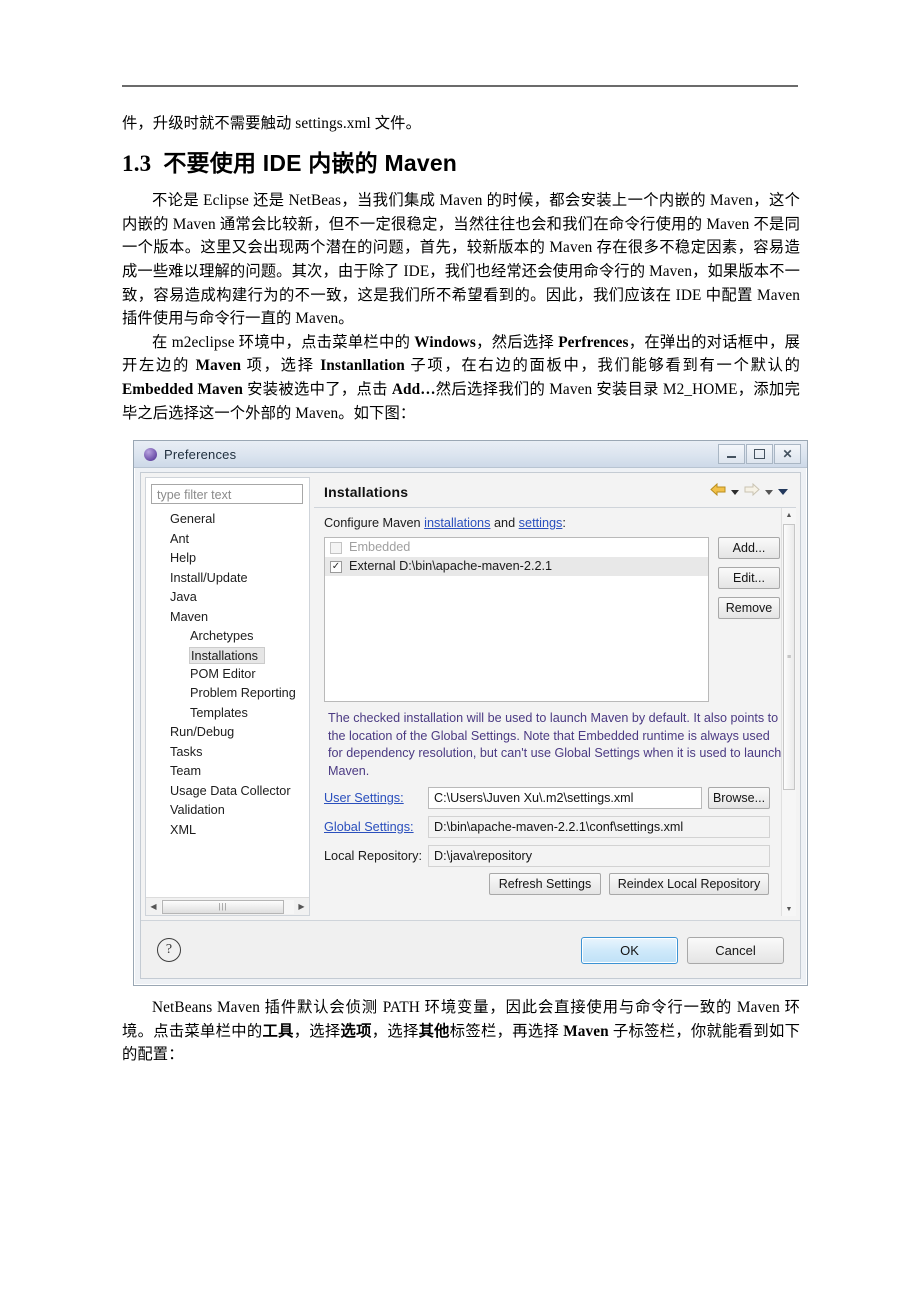 Image resolution: width=920 pixels, height=1302 pixels. What do you see at coordinates (599, 855) in the screenshot?
I see `local-repository-value: D:\java\repository` at bounding box center [599, 855].